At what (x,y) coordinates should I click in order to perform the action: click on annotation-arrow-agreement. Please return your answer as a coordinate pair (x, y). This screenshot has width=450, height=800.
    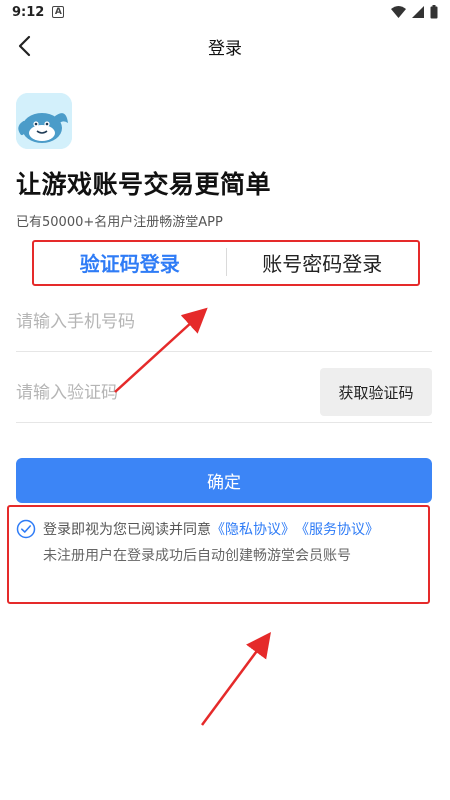
    Looking at the image, I should click on (235, 678).